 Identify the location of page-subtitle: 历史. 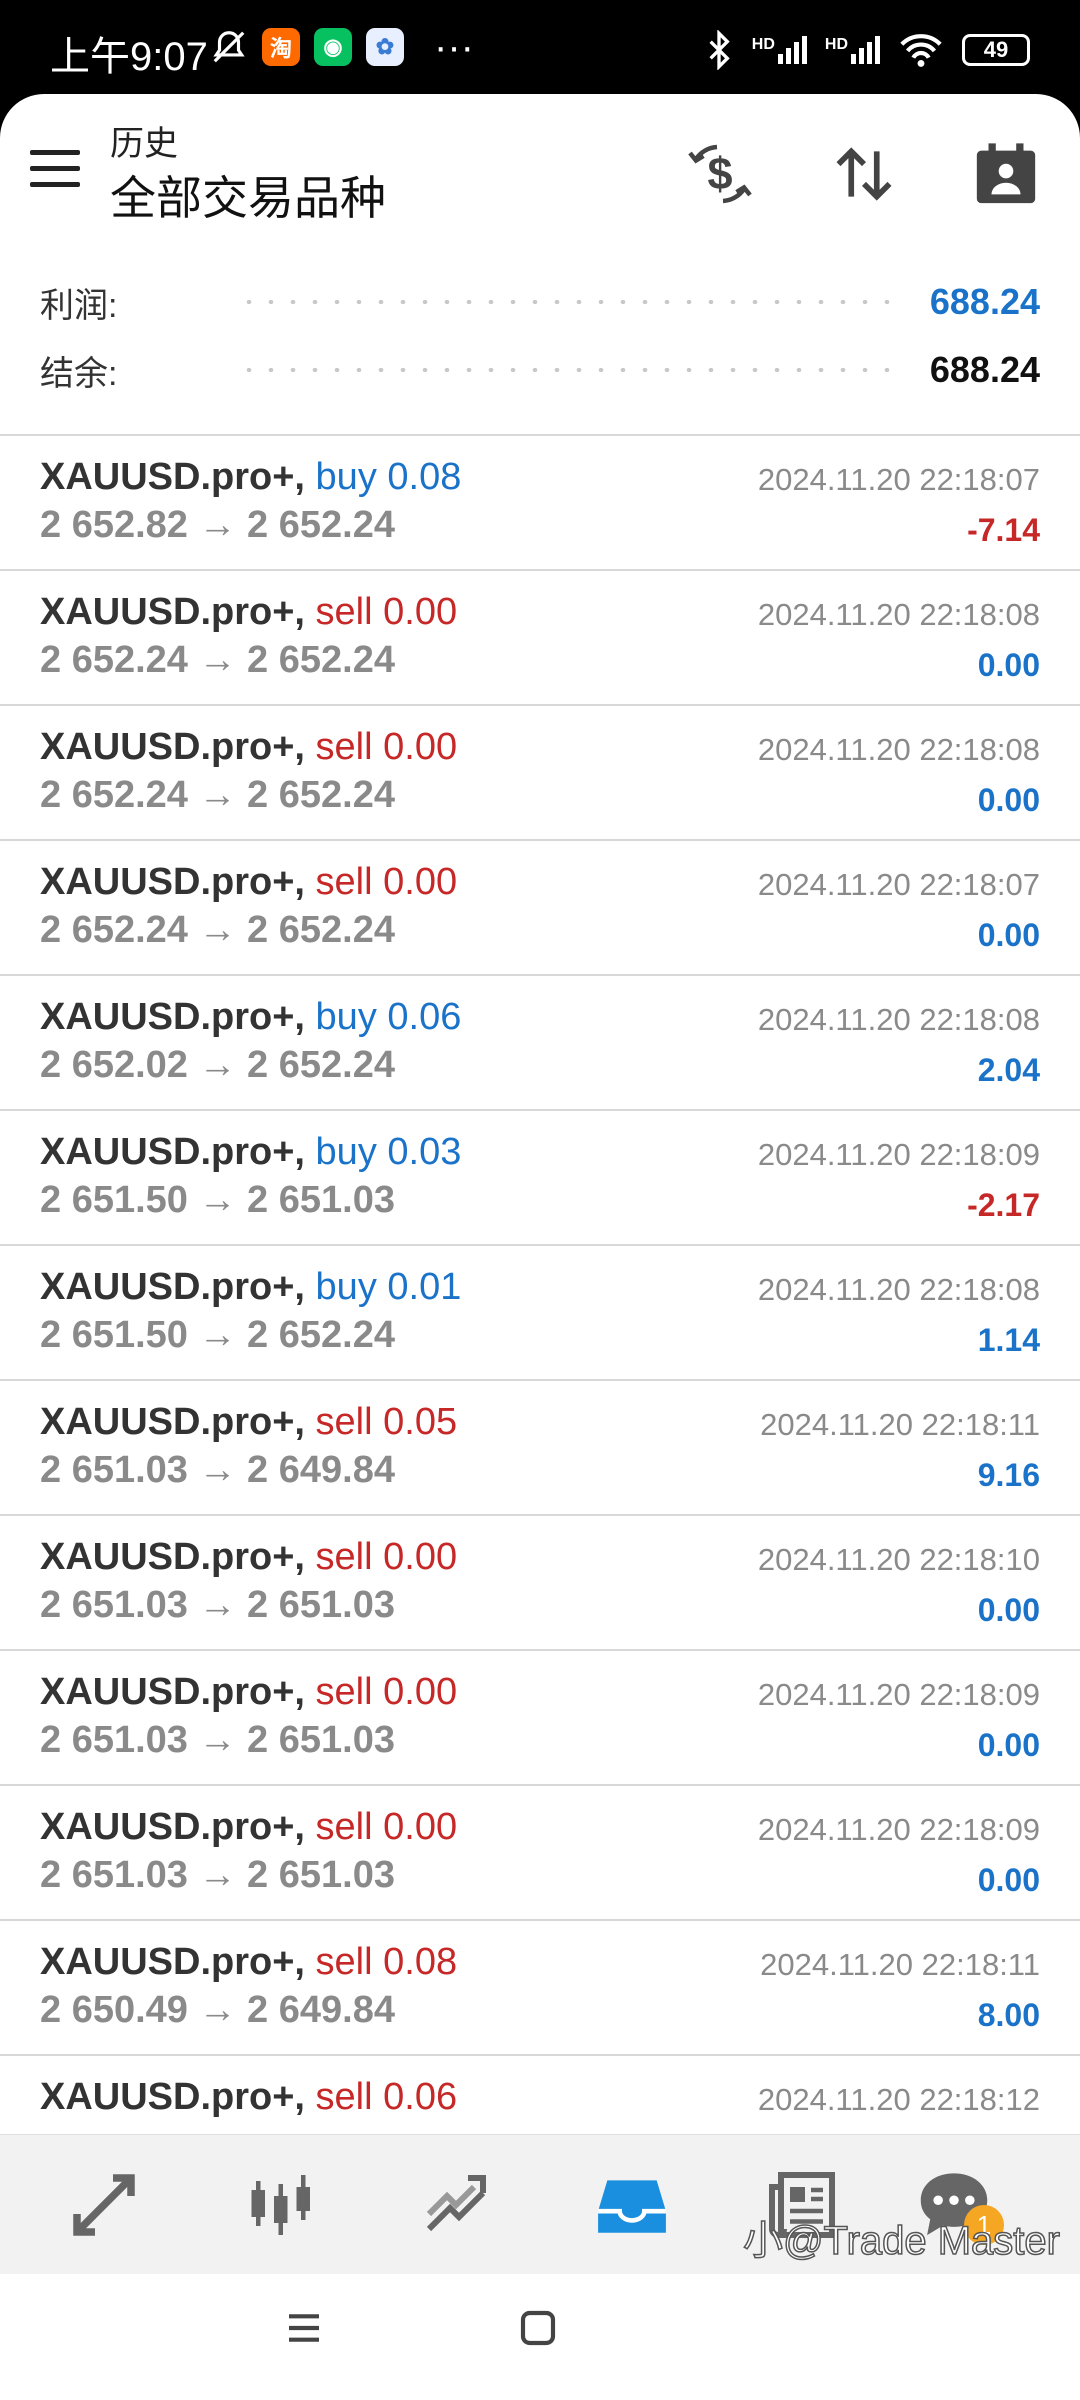
(144, 144).